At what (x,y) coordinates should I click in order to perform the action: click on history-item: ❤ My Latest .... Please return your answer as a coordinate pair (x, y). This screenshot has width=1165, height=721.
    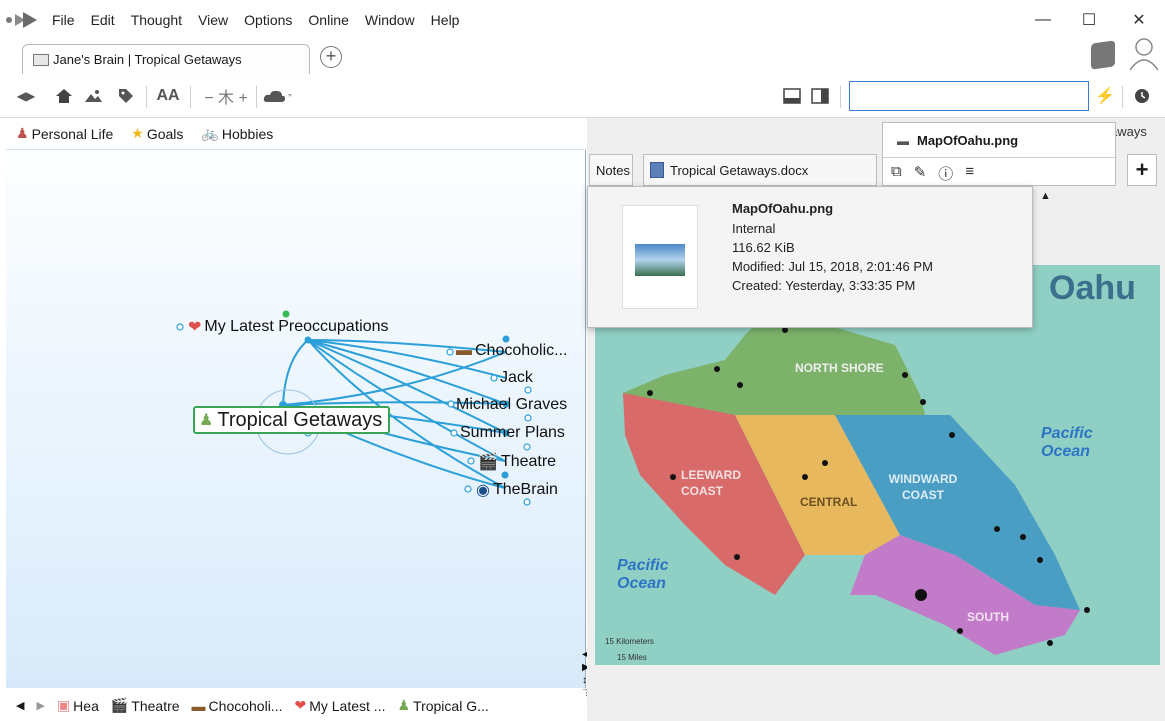
    Looking at the image, I should click on (339, 705).